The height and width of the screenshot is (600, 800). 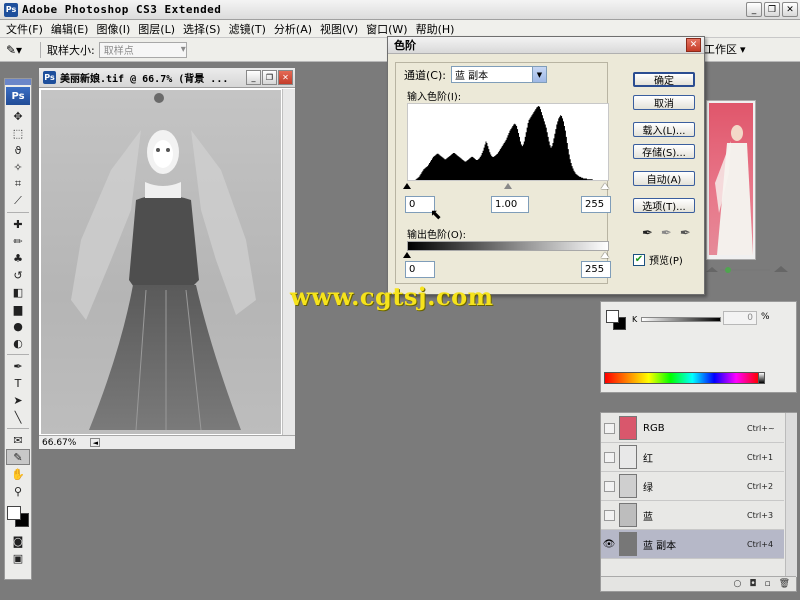 I want to click on move-tool-icon: ✥, so click(x=18, y=116).